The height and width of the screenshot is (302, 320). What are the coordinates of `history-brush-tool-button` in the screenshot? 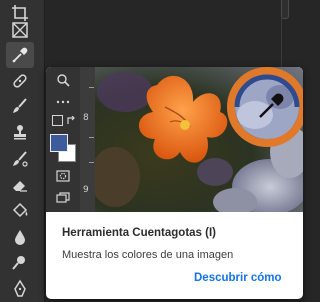 It's located at (20, 159).